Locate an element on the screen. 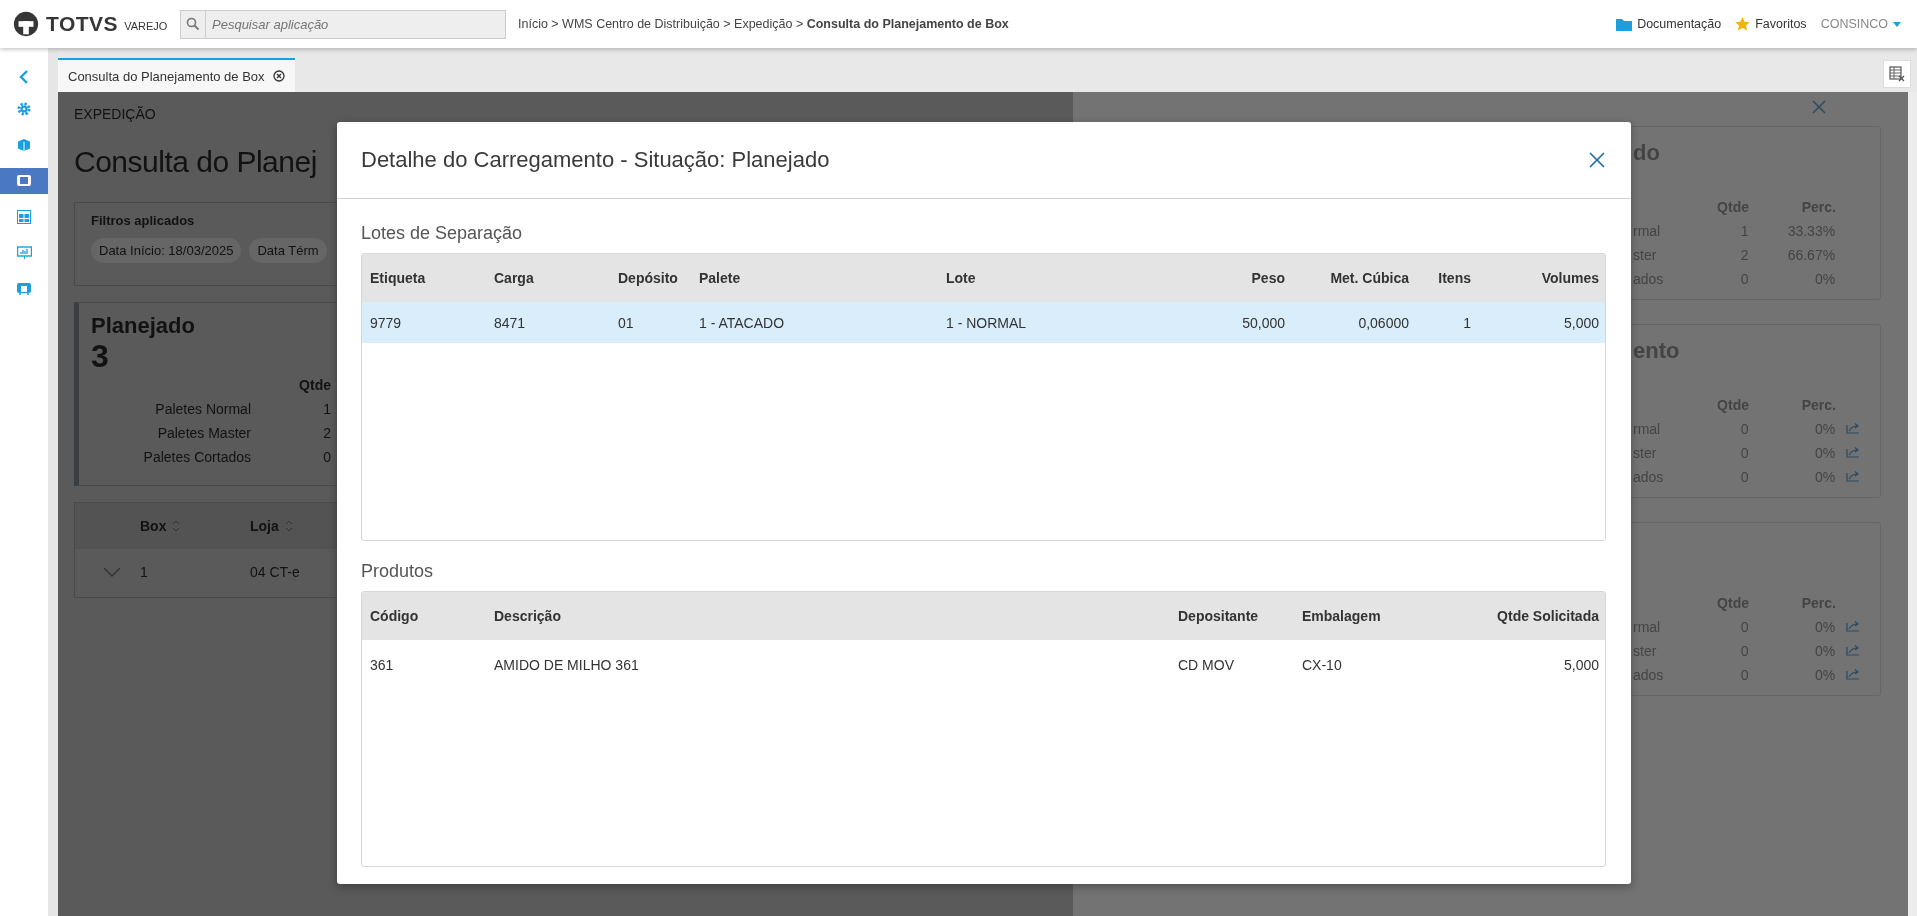 This screenshot has height=916, width=1917. row-value: 0 is located at coordinates (326, 457).